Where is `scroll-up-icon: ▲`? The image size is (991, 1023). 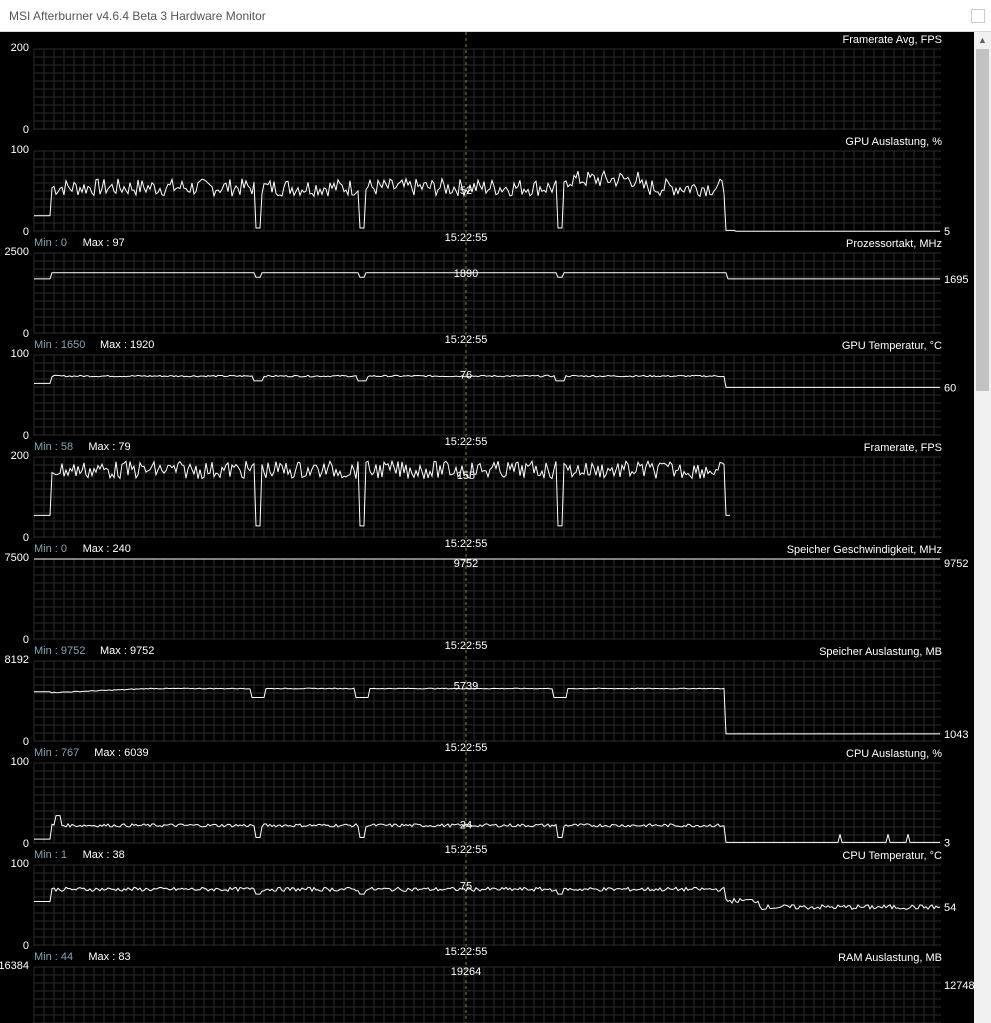 scroll-up-icon: ▲ is located at coordinates (982, 40).